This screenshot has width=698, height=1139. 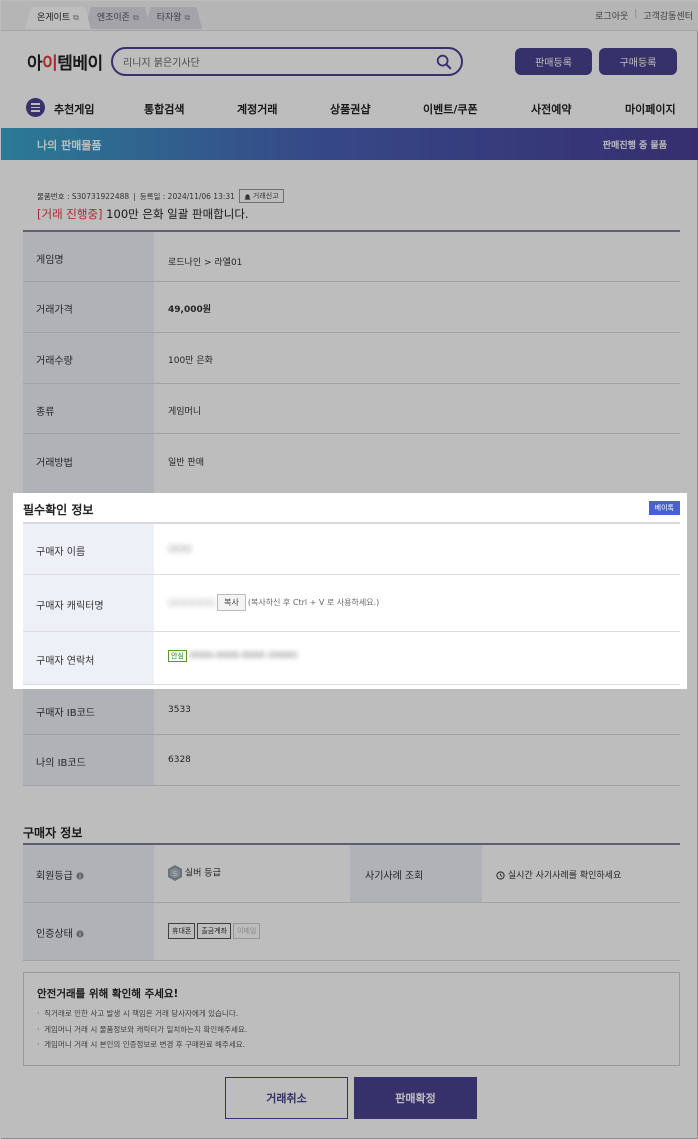 What do you see at coordinates (65, 661) in the screenshot?
I see `row-label: 구매자 연락처` at bounding box center [65, 661].